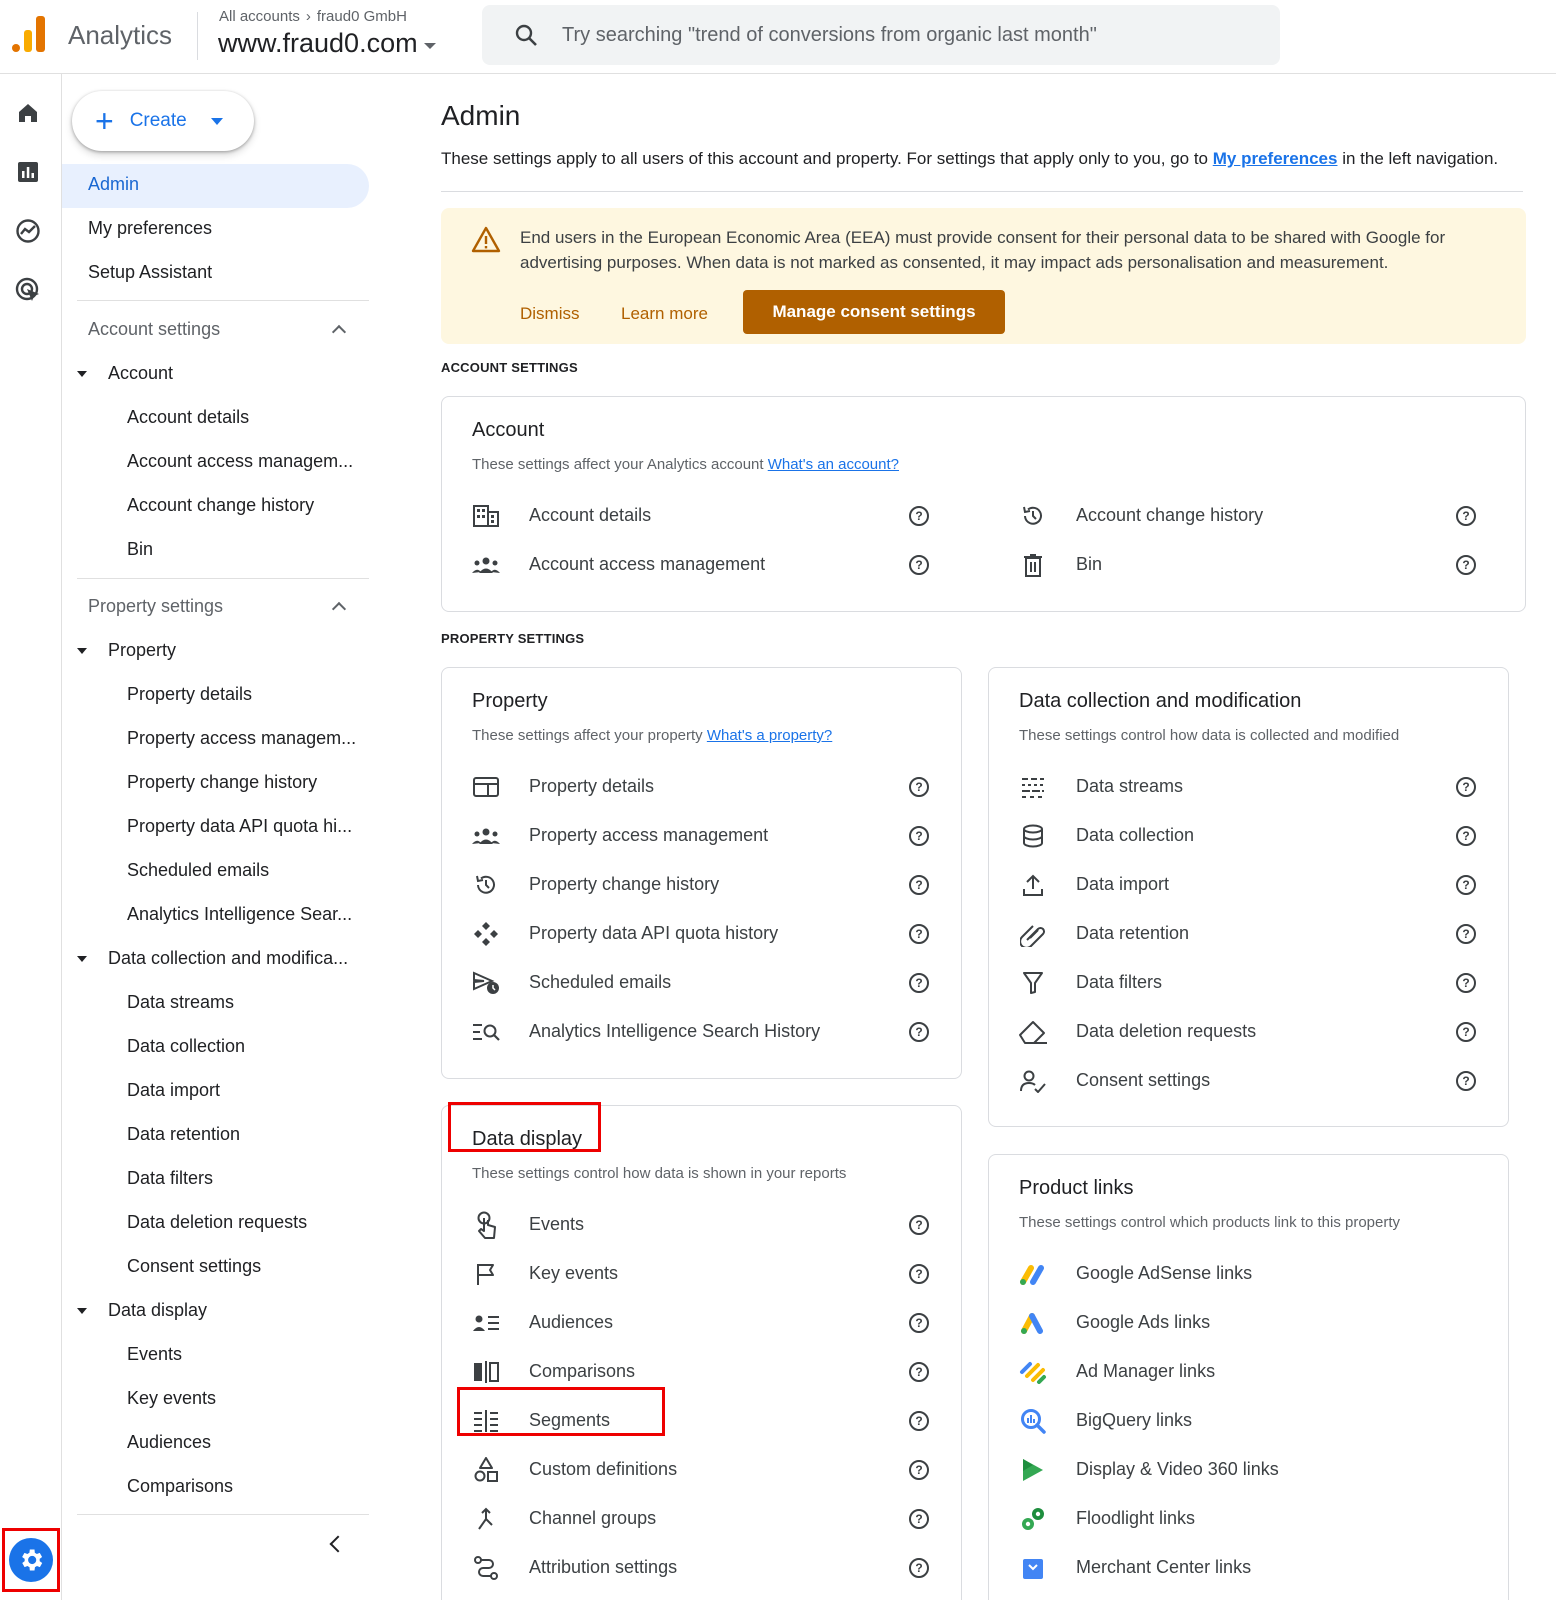  Describe the element at coordinates (155, 606) in the screenshot. I see `nav-property-settings: Property settings` at that location.